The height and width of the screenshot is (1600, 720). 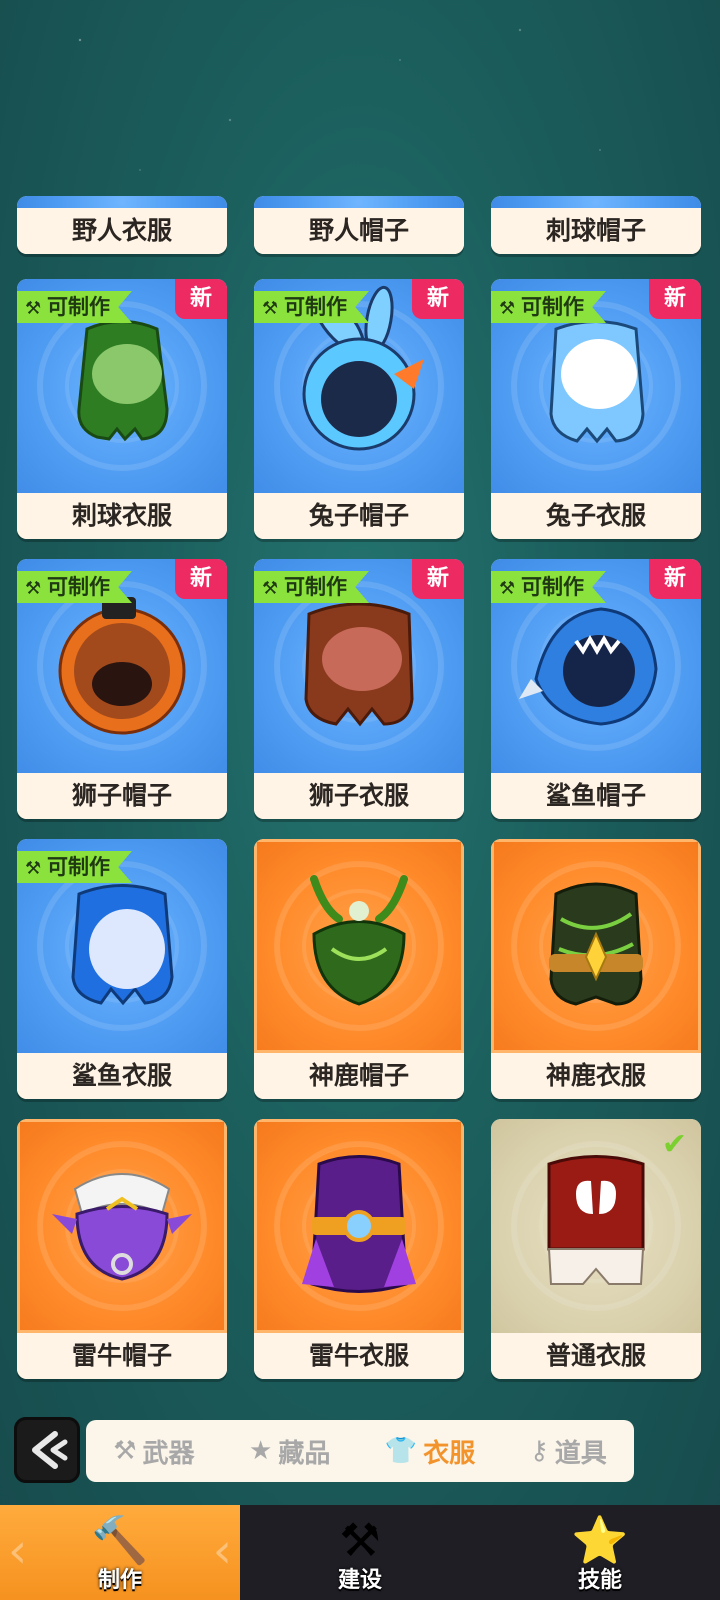 What do you see at coordinates (360, 1540) in the screenshot?
I see `build-hammer-icon: ⚒` at bounding box center [360, 1540].